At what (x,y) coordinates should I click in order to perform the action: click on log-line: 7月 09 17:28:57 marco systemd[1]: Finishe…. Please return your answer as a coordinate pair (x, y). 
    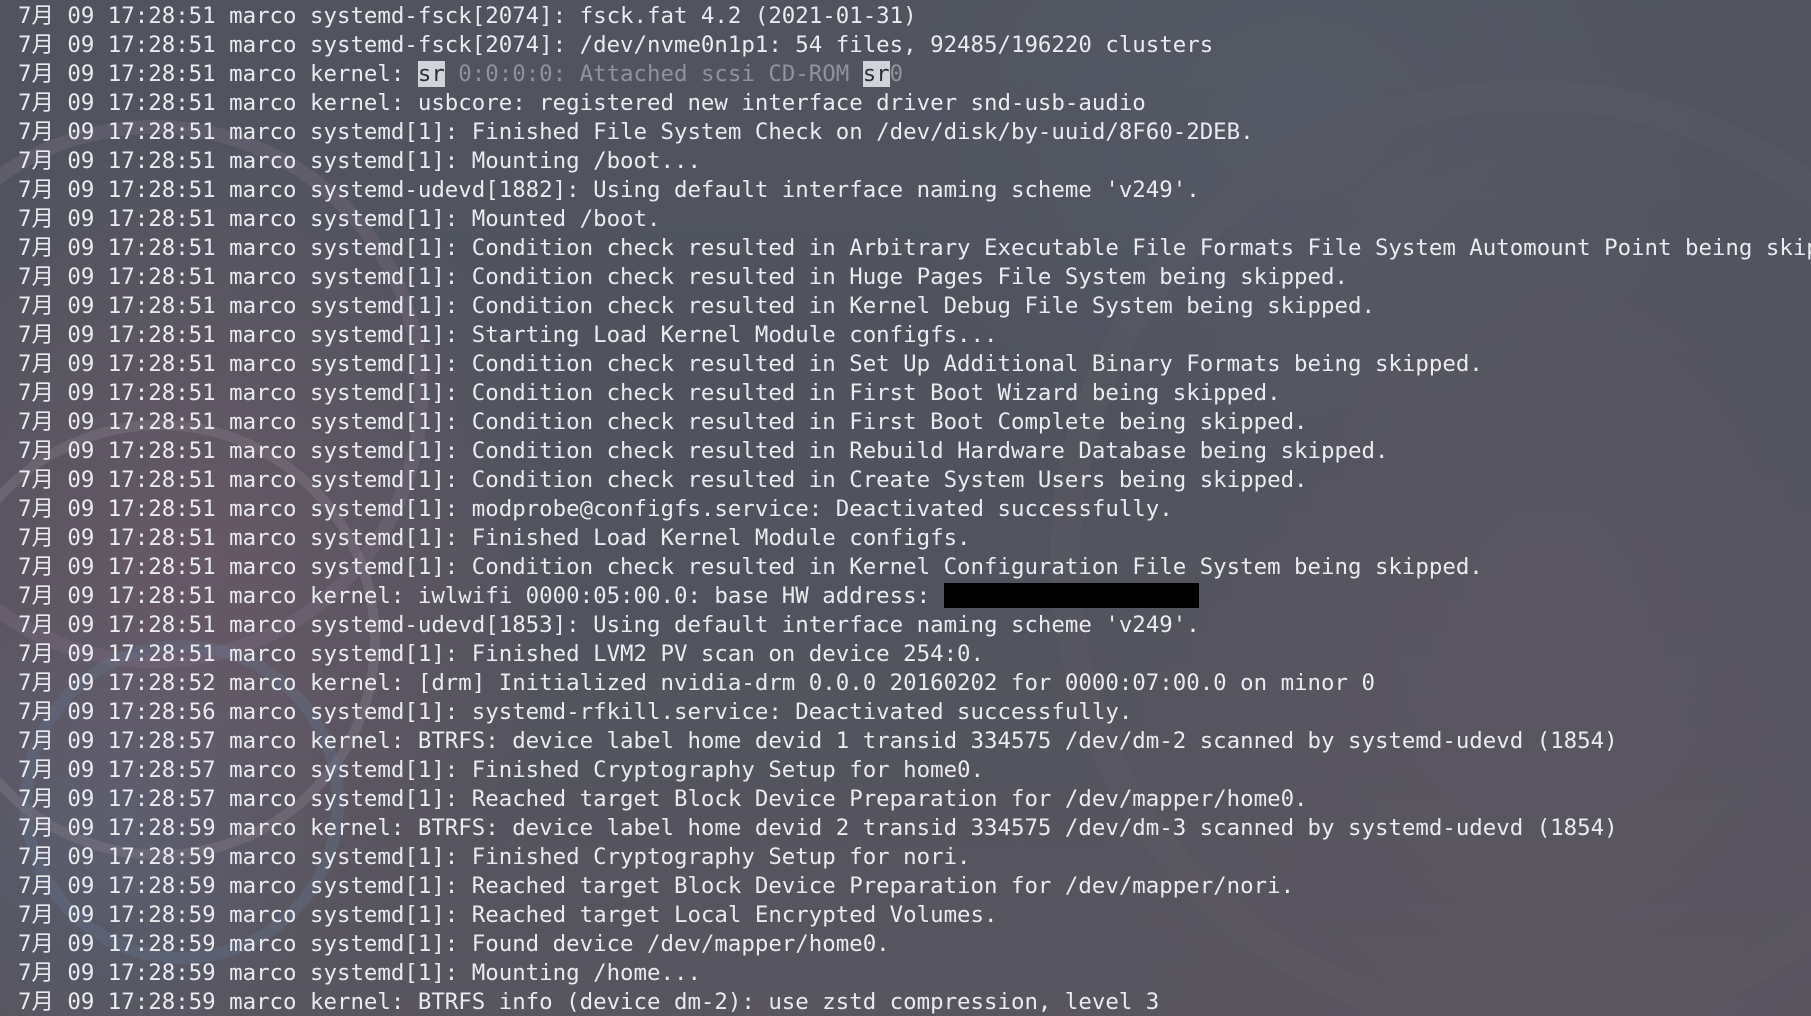
    Looking at the image, I should click on (914, 770).